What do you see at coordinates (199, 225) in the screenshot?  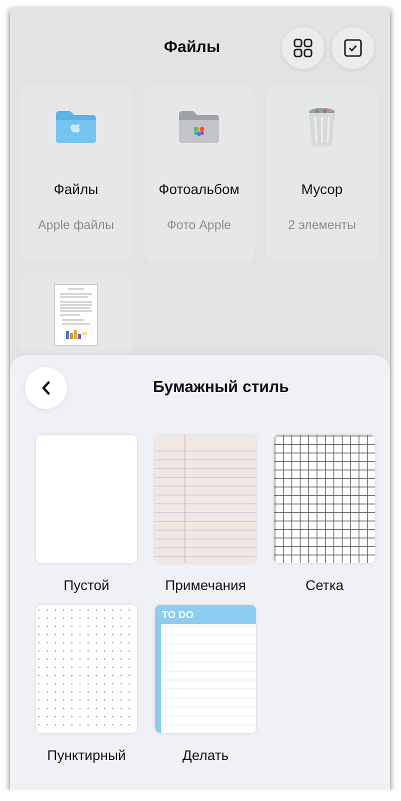 I see `folder-subtitle: Фото Apple` at bounding box center [199, 225].